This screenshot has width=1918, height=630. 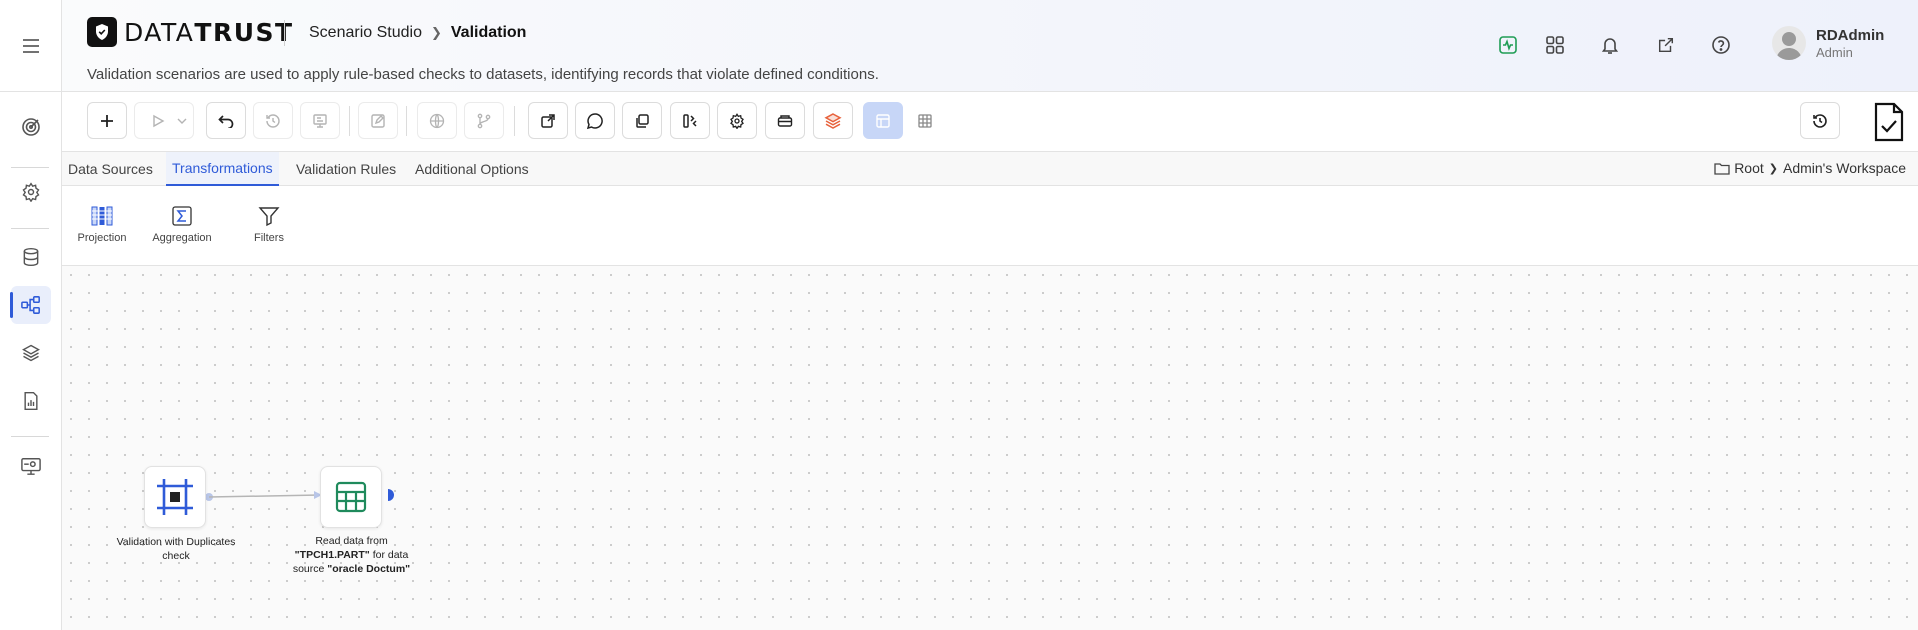 I want to click on avatar, so click(x=1789, y=43).